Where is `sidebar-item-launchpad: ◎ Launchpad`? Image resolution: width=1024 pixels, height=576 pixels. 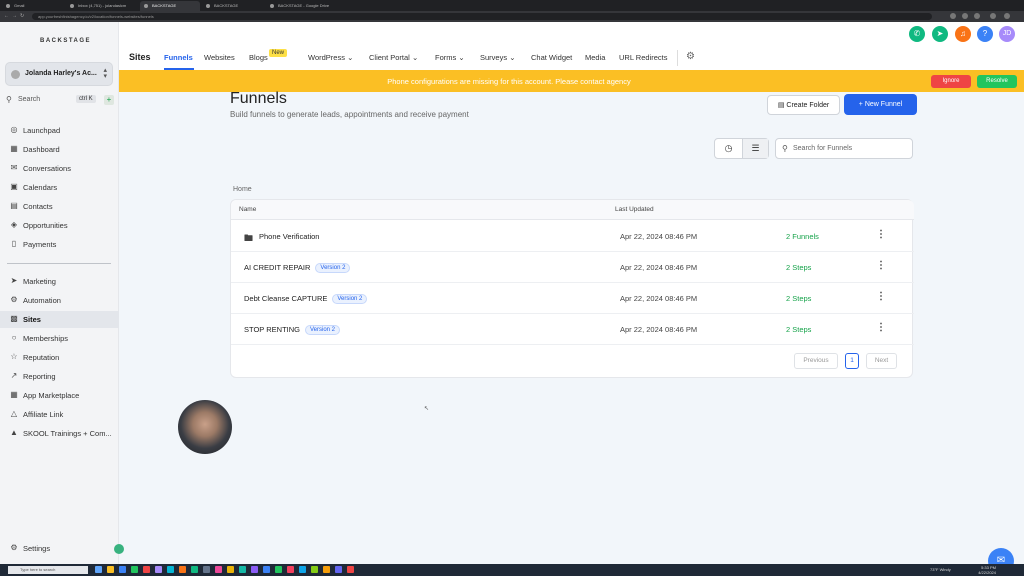 sidebar-item-launchpad: ◎ Launchpad is located at coordinates (59, 130).